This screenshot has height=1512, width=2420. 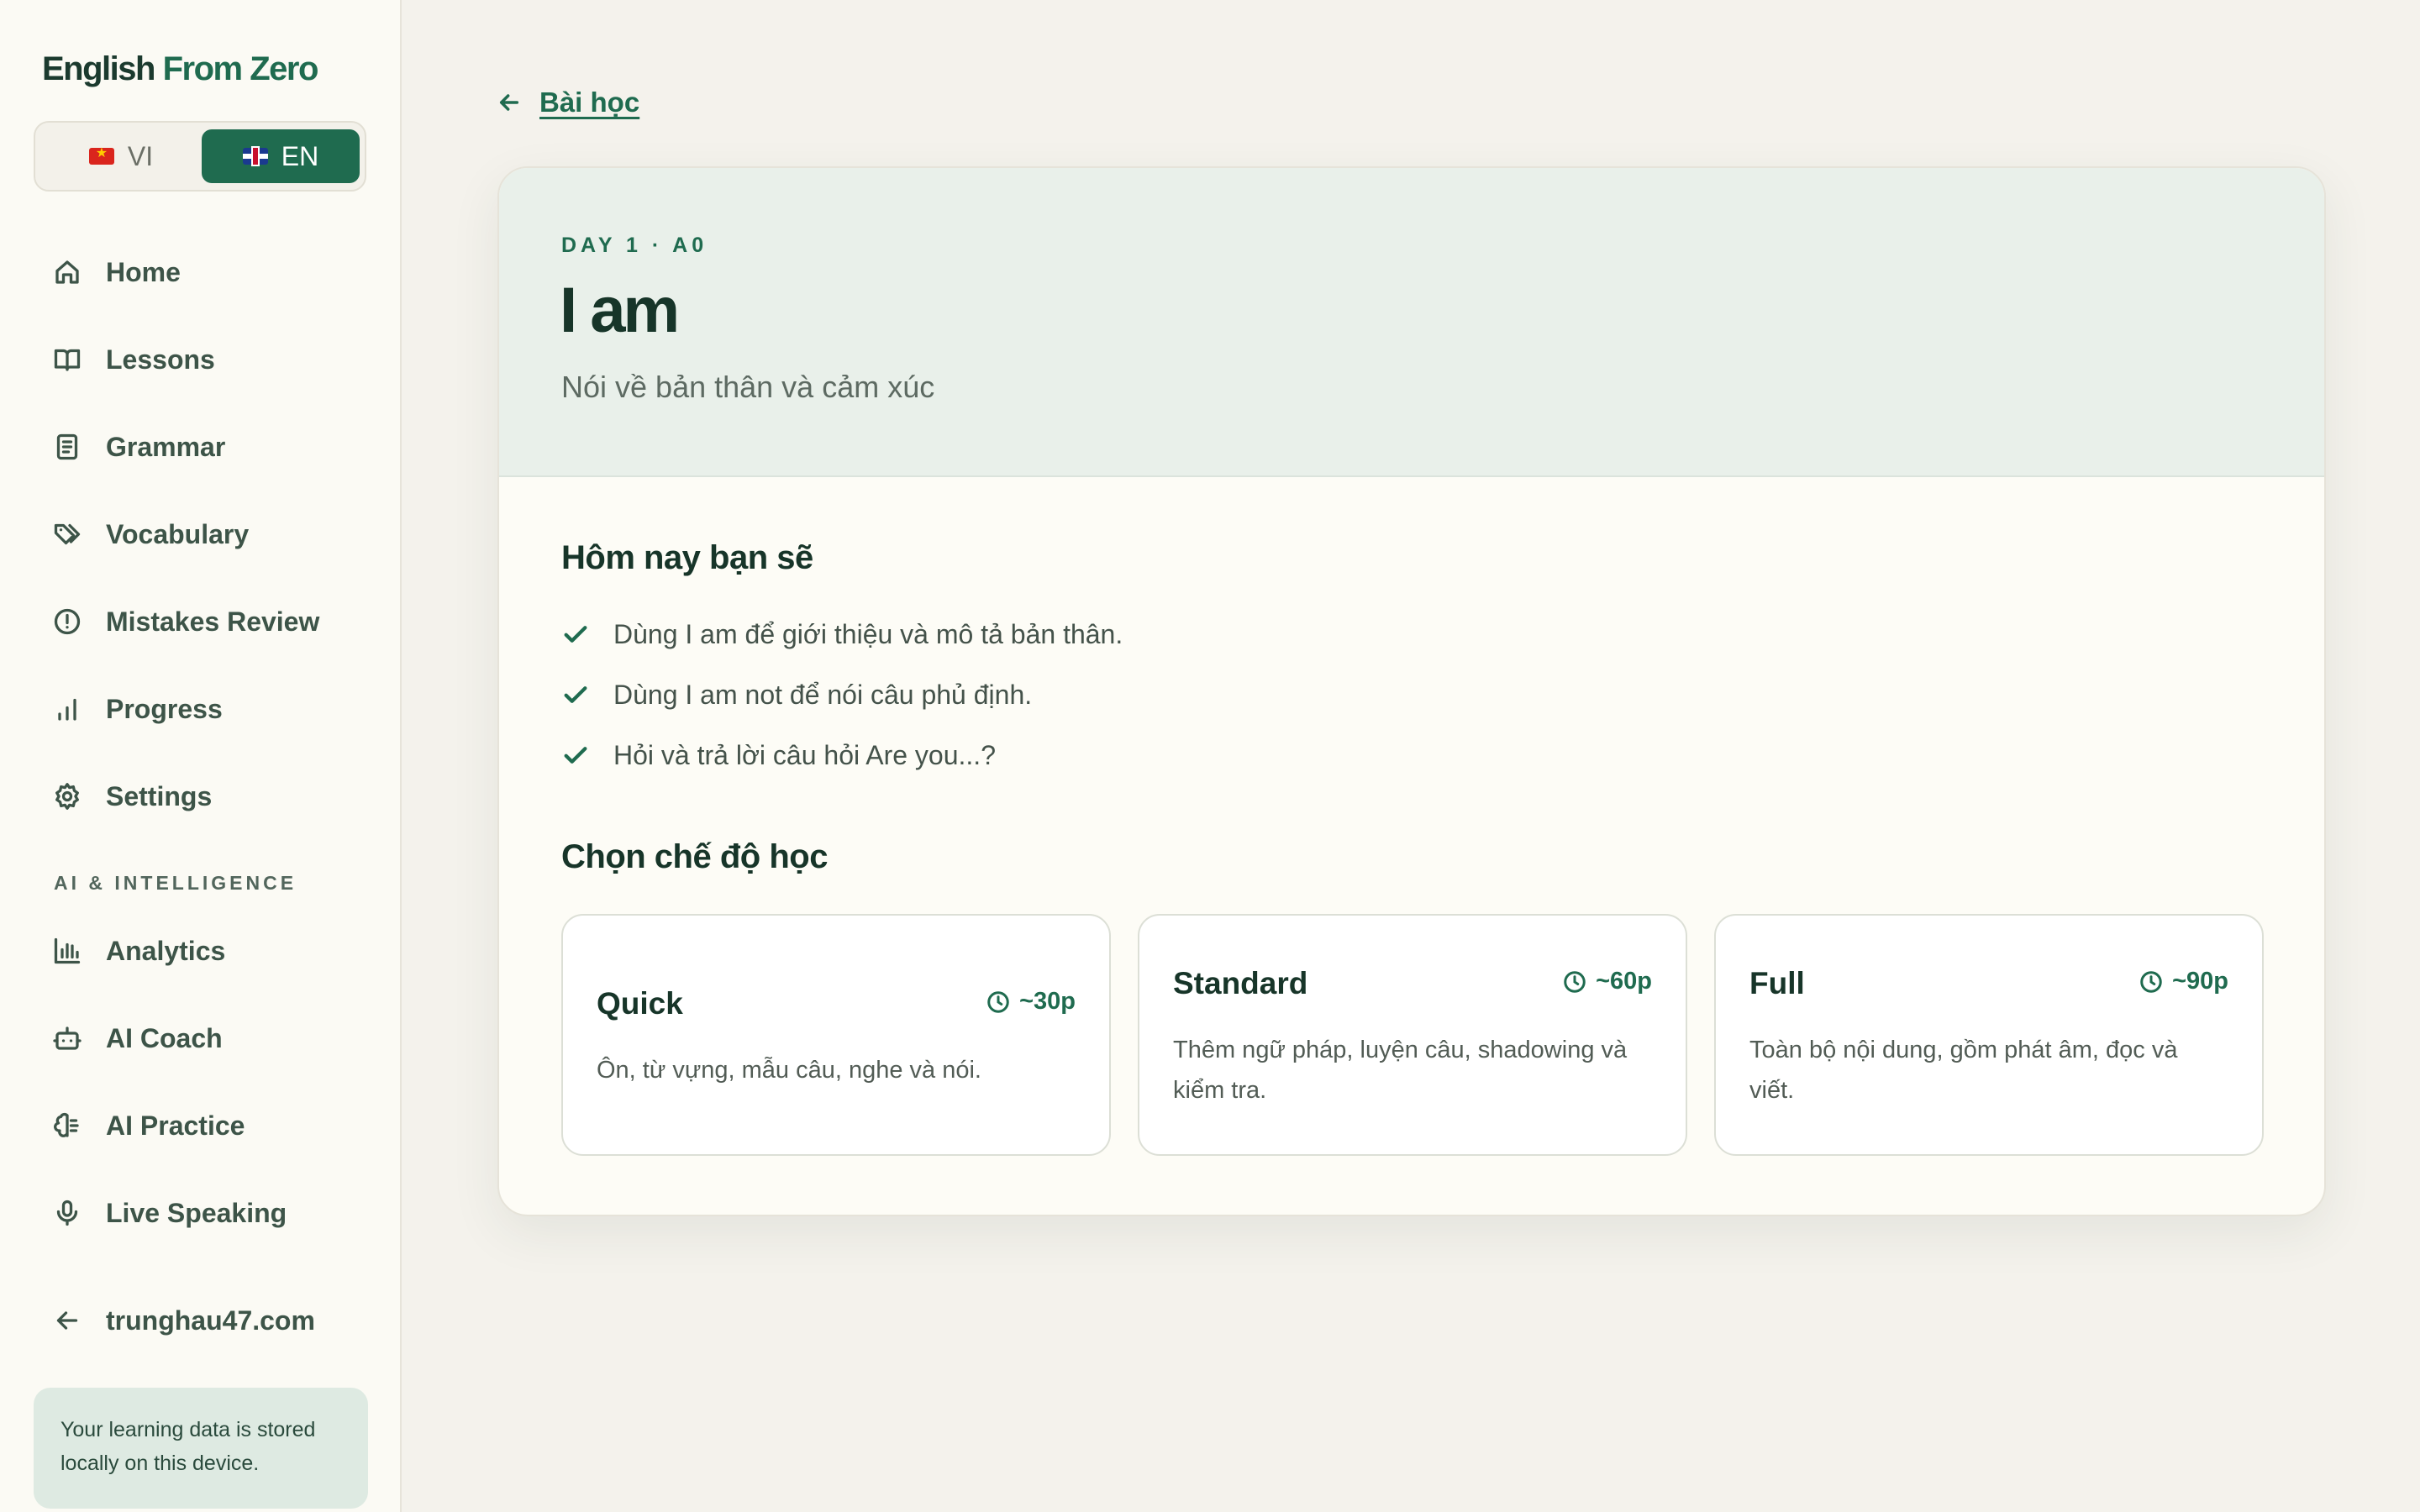 I want to click on logo-text-accent: From Zero, so click(x=240, y=68).